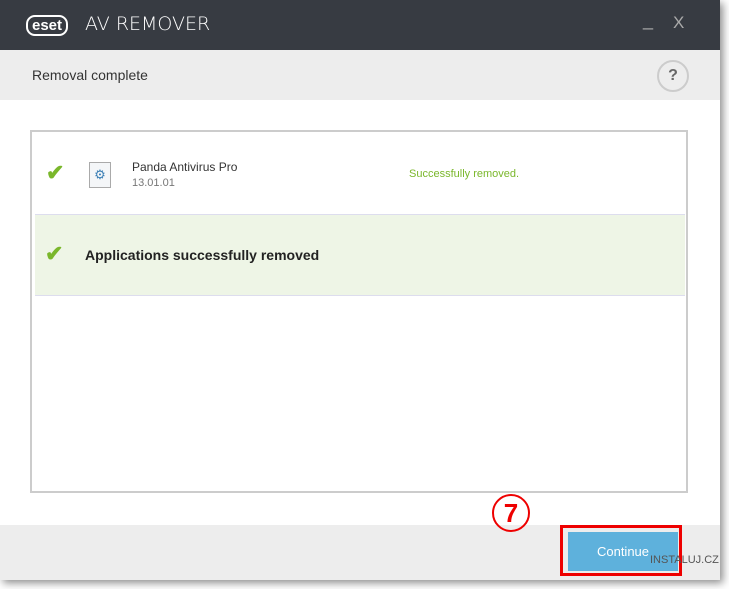 The width and height of the screenshot is (729, 589). I want to click on page-title: Removal complete, so click(90, 75).